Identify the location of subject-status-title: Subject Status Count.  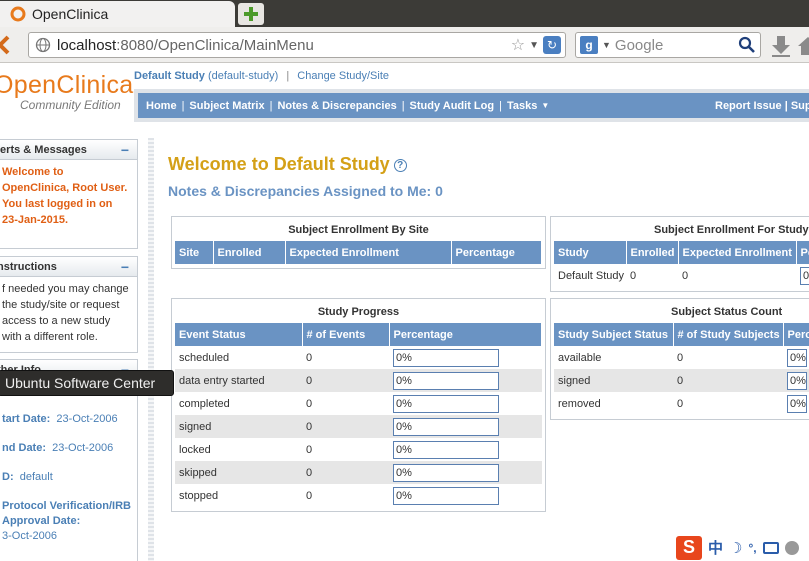
(727, 312).